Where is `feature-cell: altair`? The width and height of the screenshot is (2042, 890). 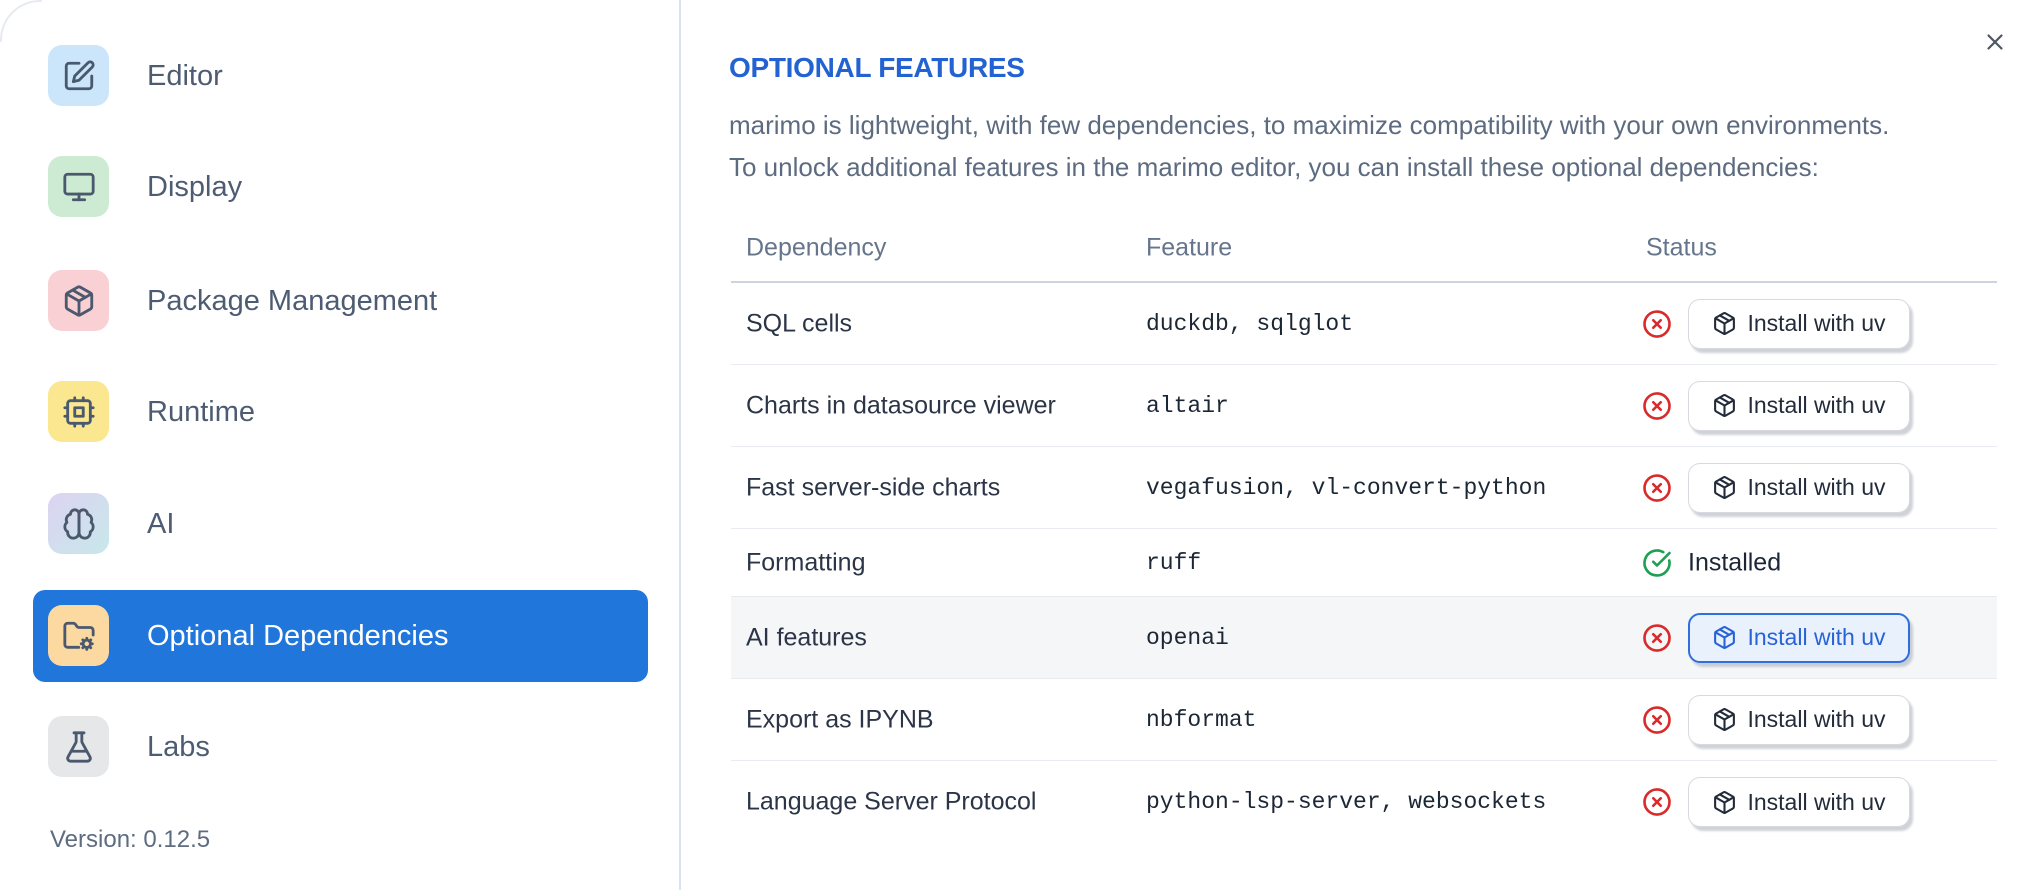 feature-cell: altair is located at coordinates (1187, 405).